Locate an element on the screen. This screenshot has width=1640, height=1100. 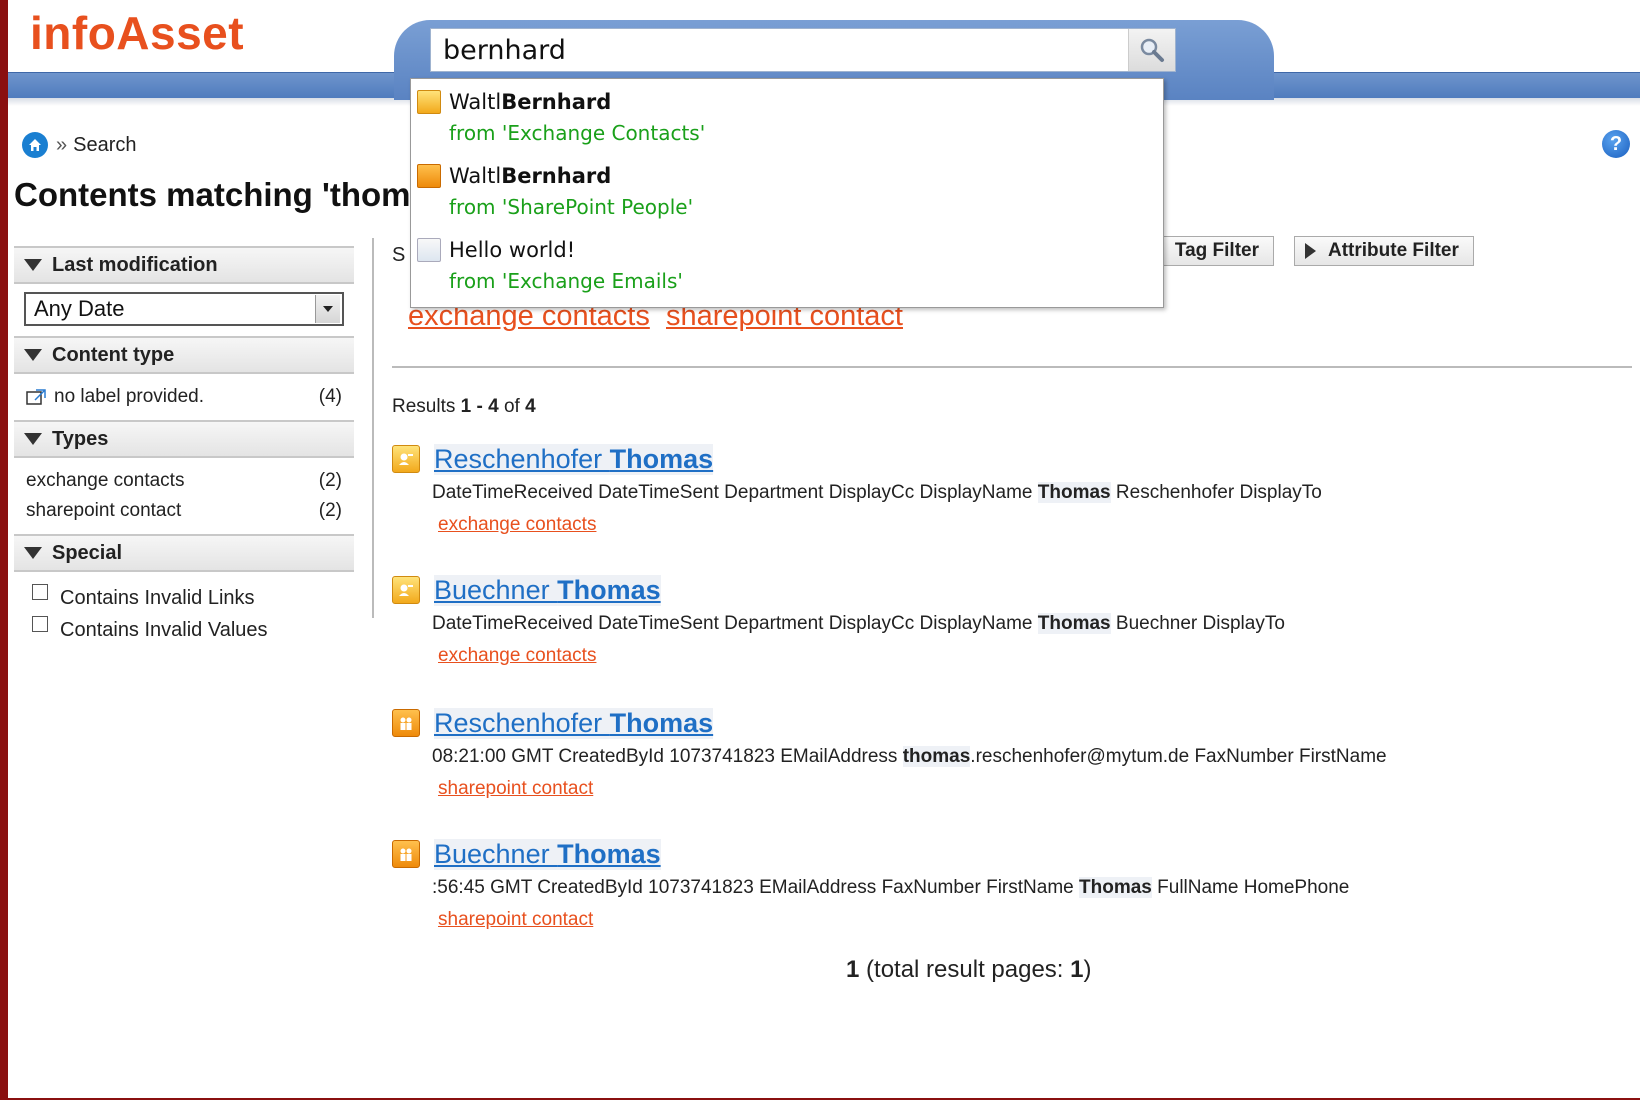
breadcrumb: » Search is located at coordinates (79, 145).